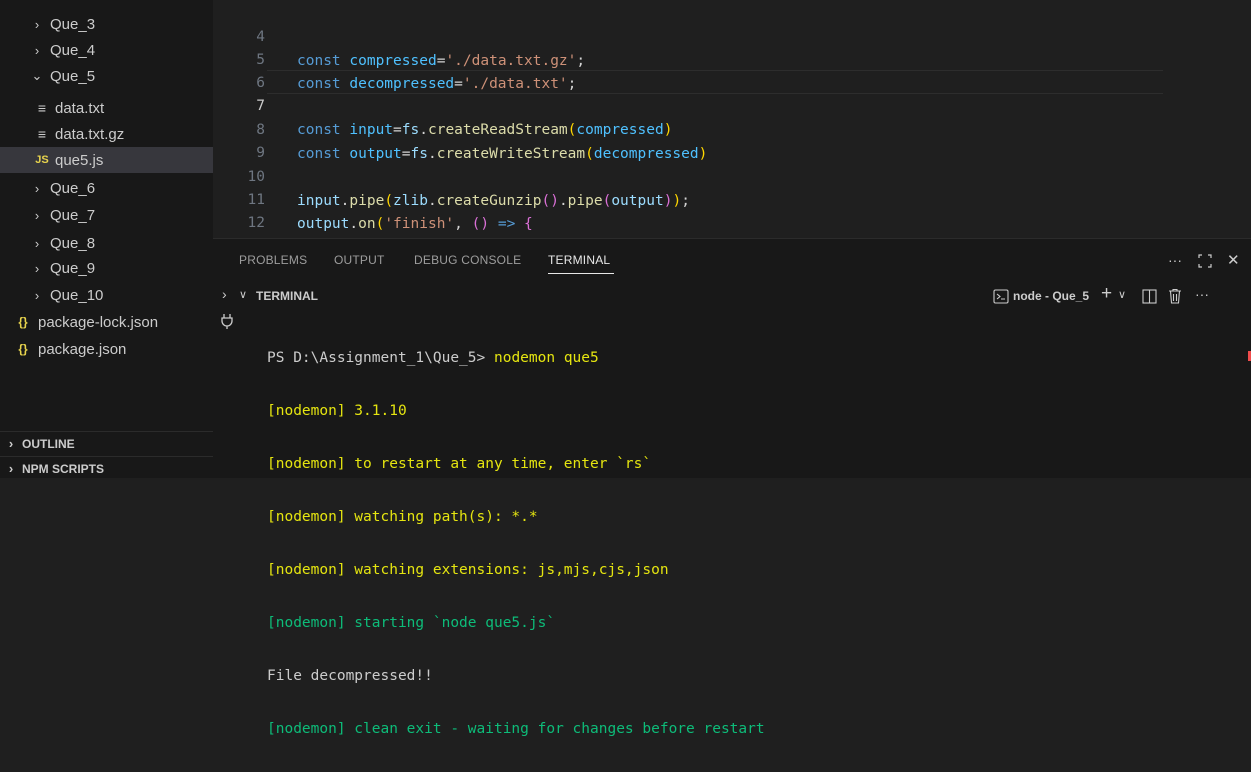  I want to click on terminal-line: File decompressed!!, so click(350, 676).